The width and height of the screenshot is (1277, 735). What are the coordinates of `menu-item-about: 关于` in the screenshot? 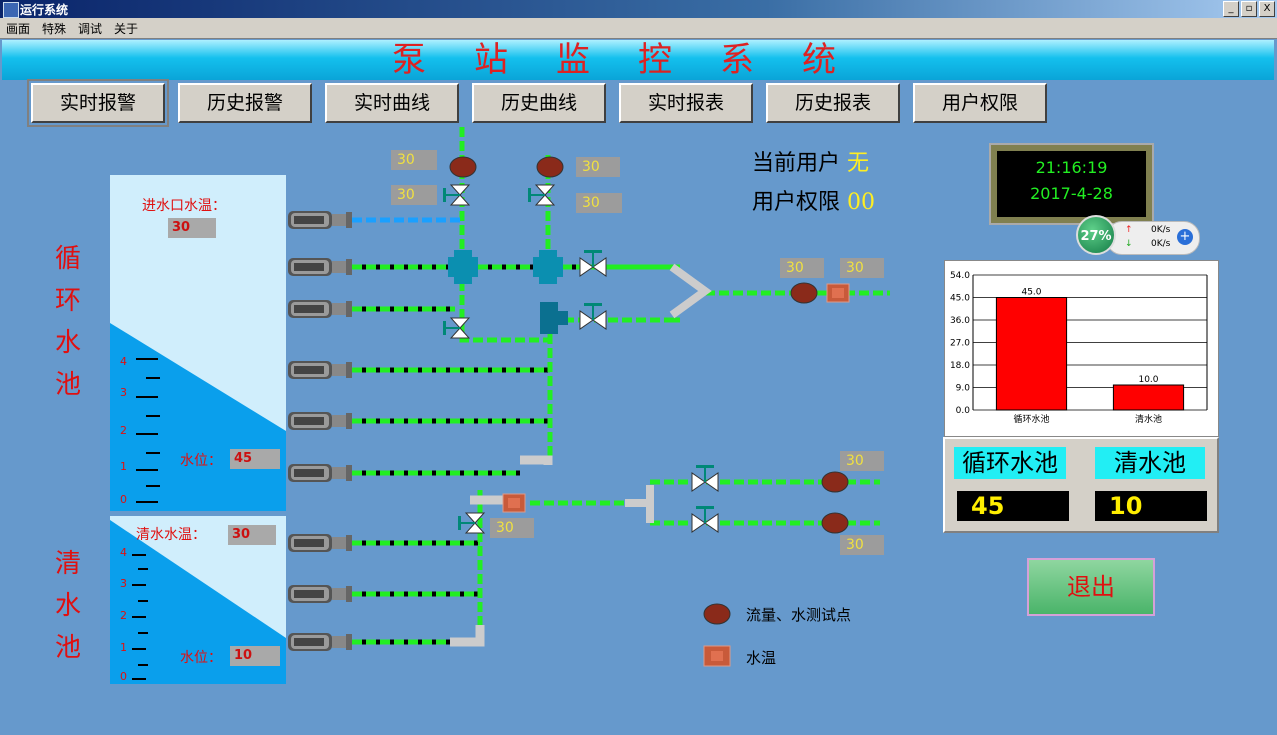 It's located at (126, 28).